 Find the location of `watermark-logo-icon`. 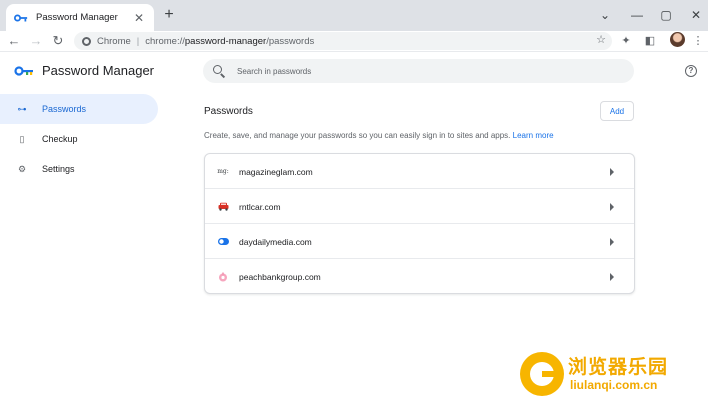

watermark-logo-icon is located at coordinates (542, 374).